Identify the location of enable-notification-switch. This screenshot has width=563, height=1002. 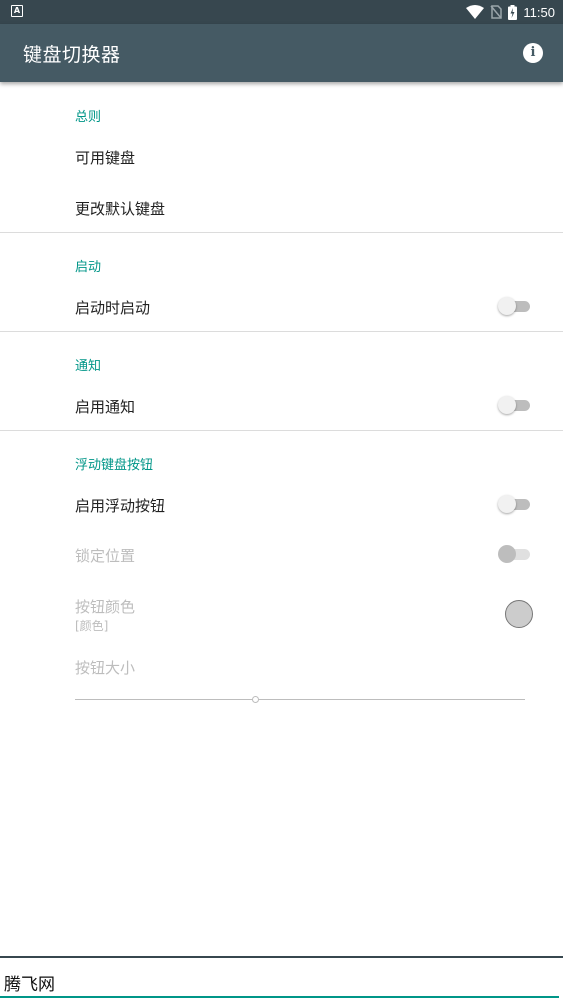
(515, 405).